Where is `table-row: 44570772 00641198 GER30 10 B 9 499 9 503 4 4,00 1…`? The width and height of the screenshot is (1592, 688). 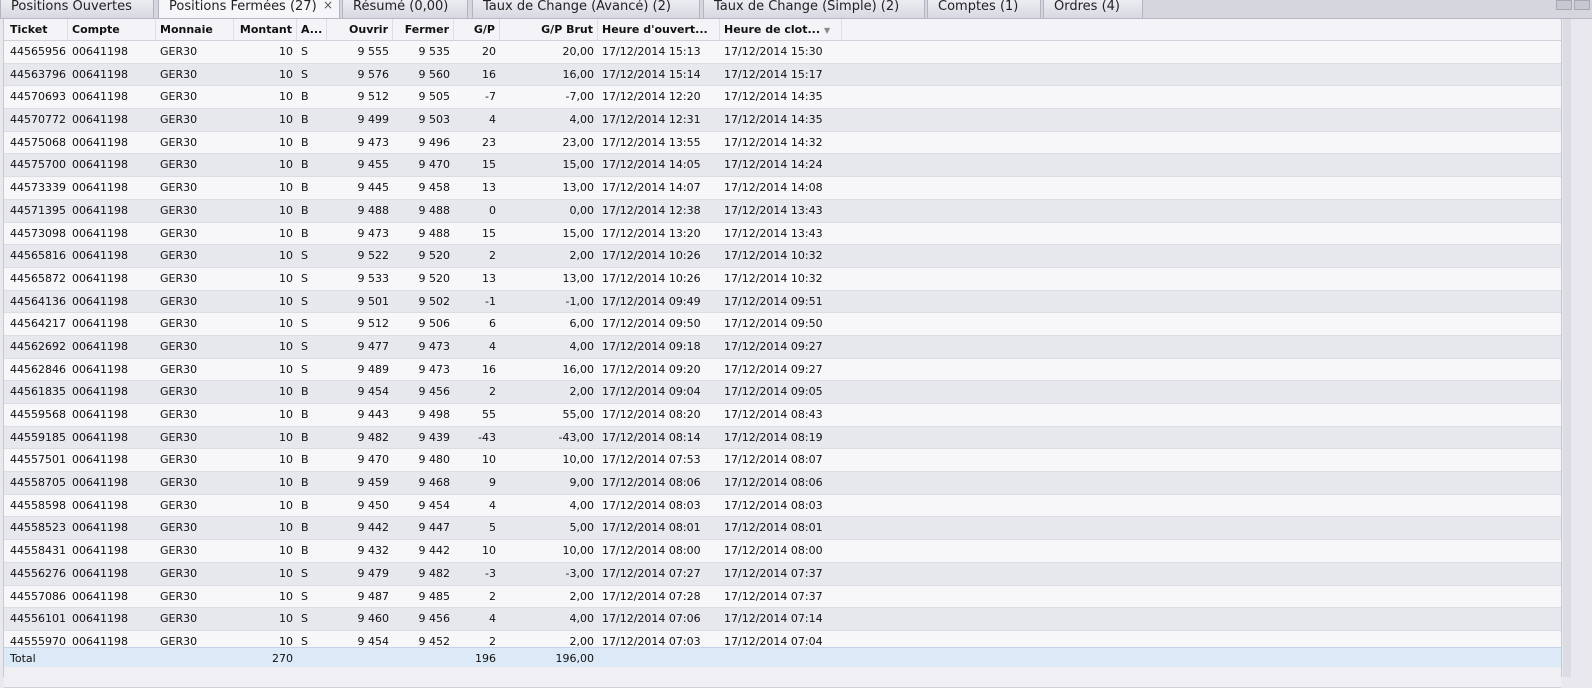
table-row: 44570772 00641198 GER30 10 B 9 499 9 503 4 4,00 1… is located at coordinates (782, 120).